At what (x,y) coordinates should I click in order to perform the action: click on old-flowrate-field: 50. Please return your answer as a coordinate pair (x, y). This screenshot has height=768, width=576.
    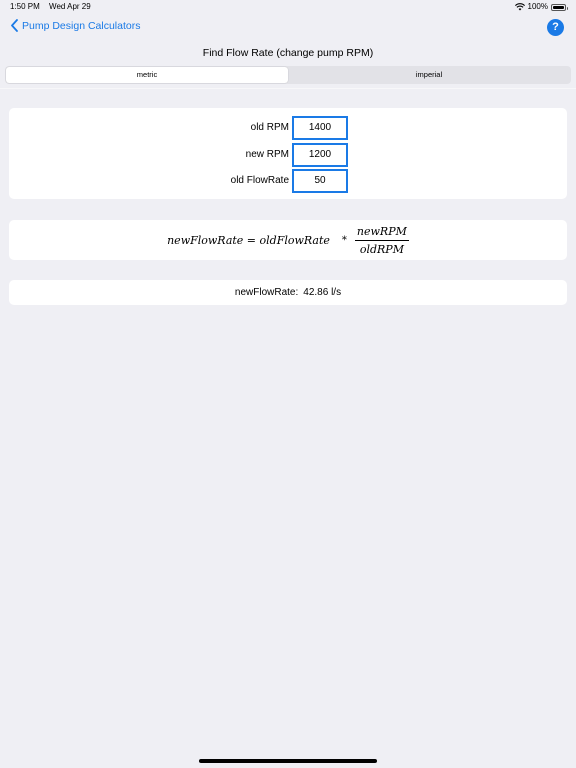
    Looking at the image, I should click on (320, 181).